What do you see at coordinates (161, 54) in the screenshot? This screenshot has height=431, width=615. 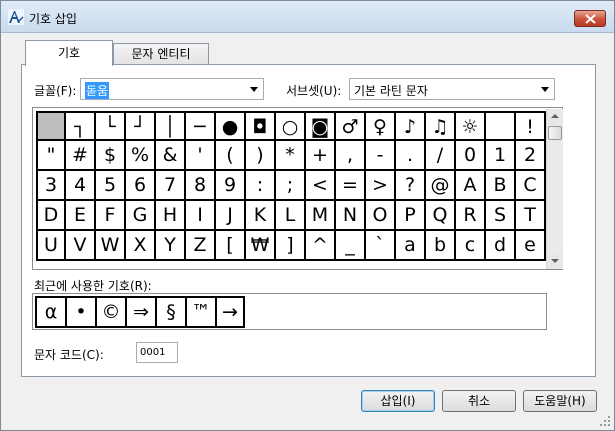 I see `tab-character-entity: 문자 엔티티` at bounding box center [161, 54].